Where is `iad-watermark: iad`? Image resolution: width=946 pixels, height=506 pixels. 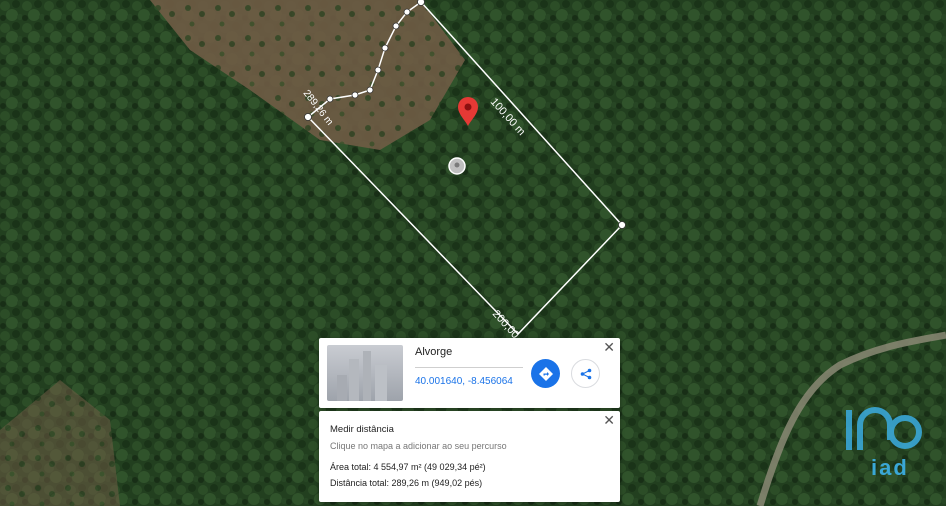
iad-watermark: iad is located at coordinates (890, 467).